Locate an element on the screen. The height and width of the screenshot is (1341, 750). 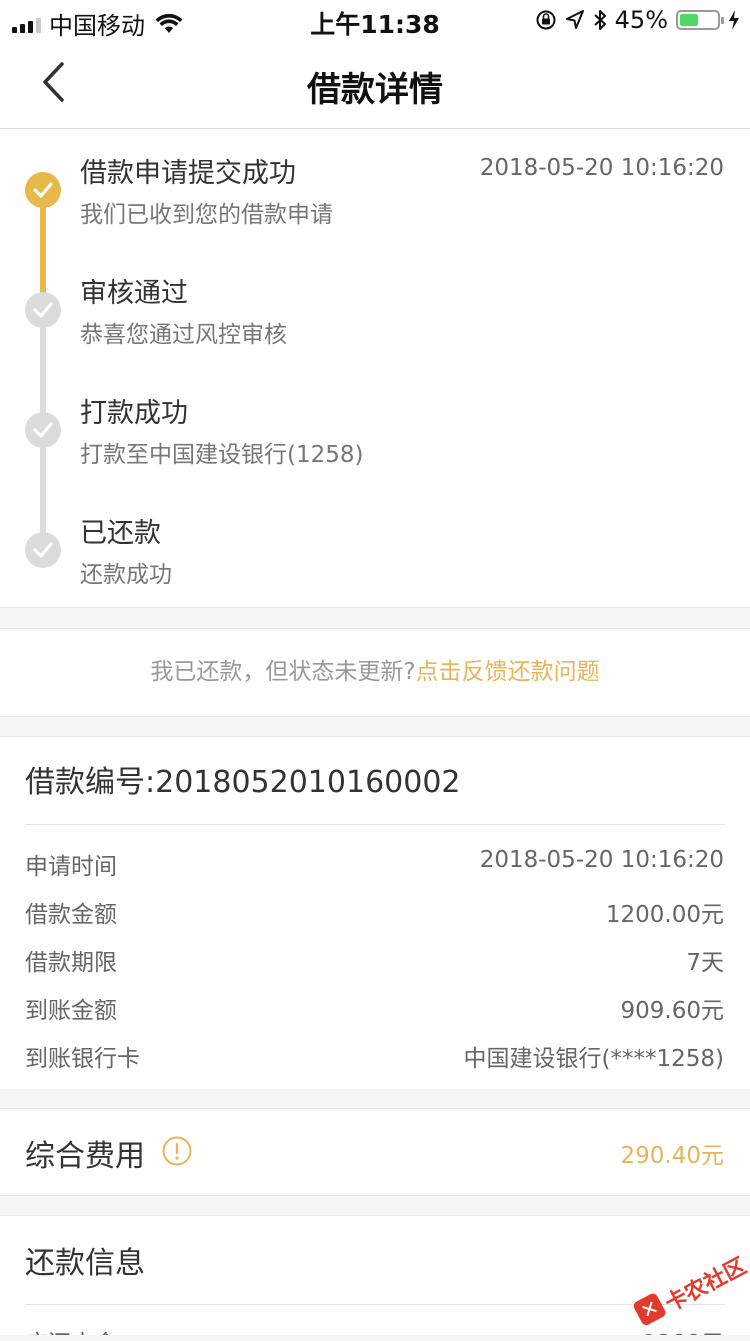
info-icon is located at coordinates (177, 1151).